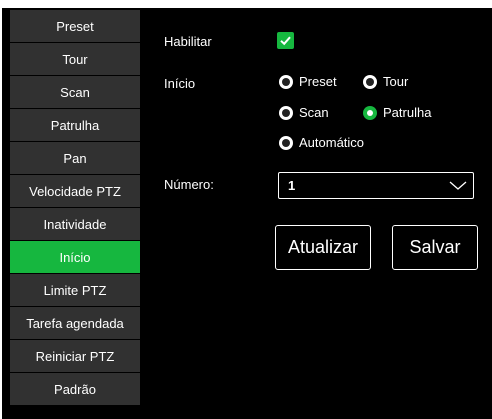  I want to click on salvar-button: Salvar, so click(435, 247).